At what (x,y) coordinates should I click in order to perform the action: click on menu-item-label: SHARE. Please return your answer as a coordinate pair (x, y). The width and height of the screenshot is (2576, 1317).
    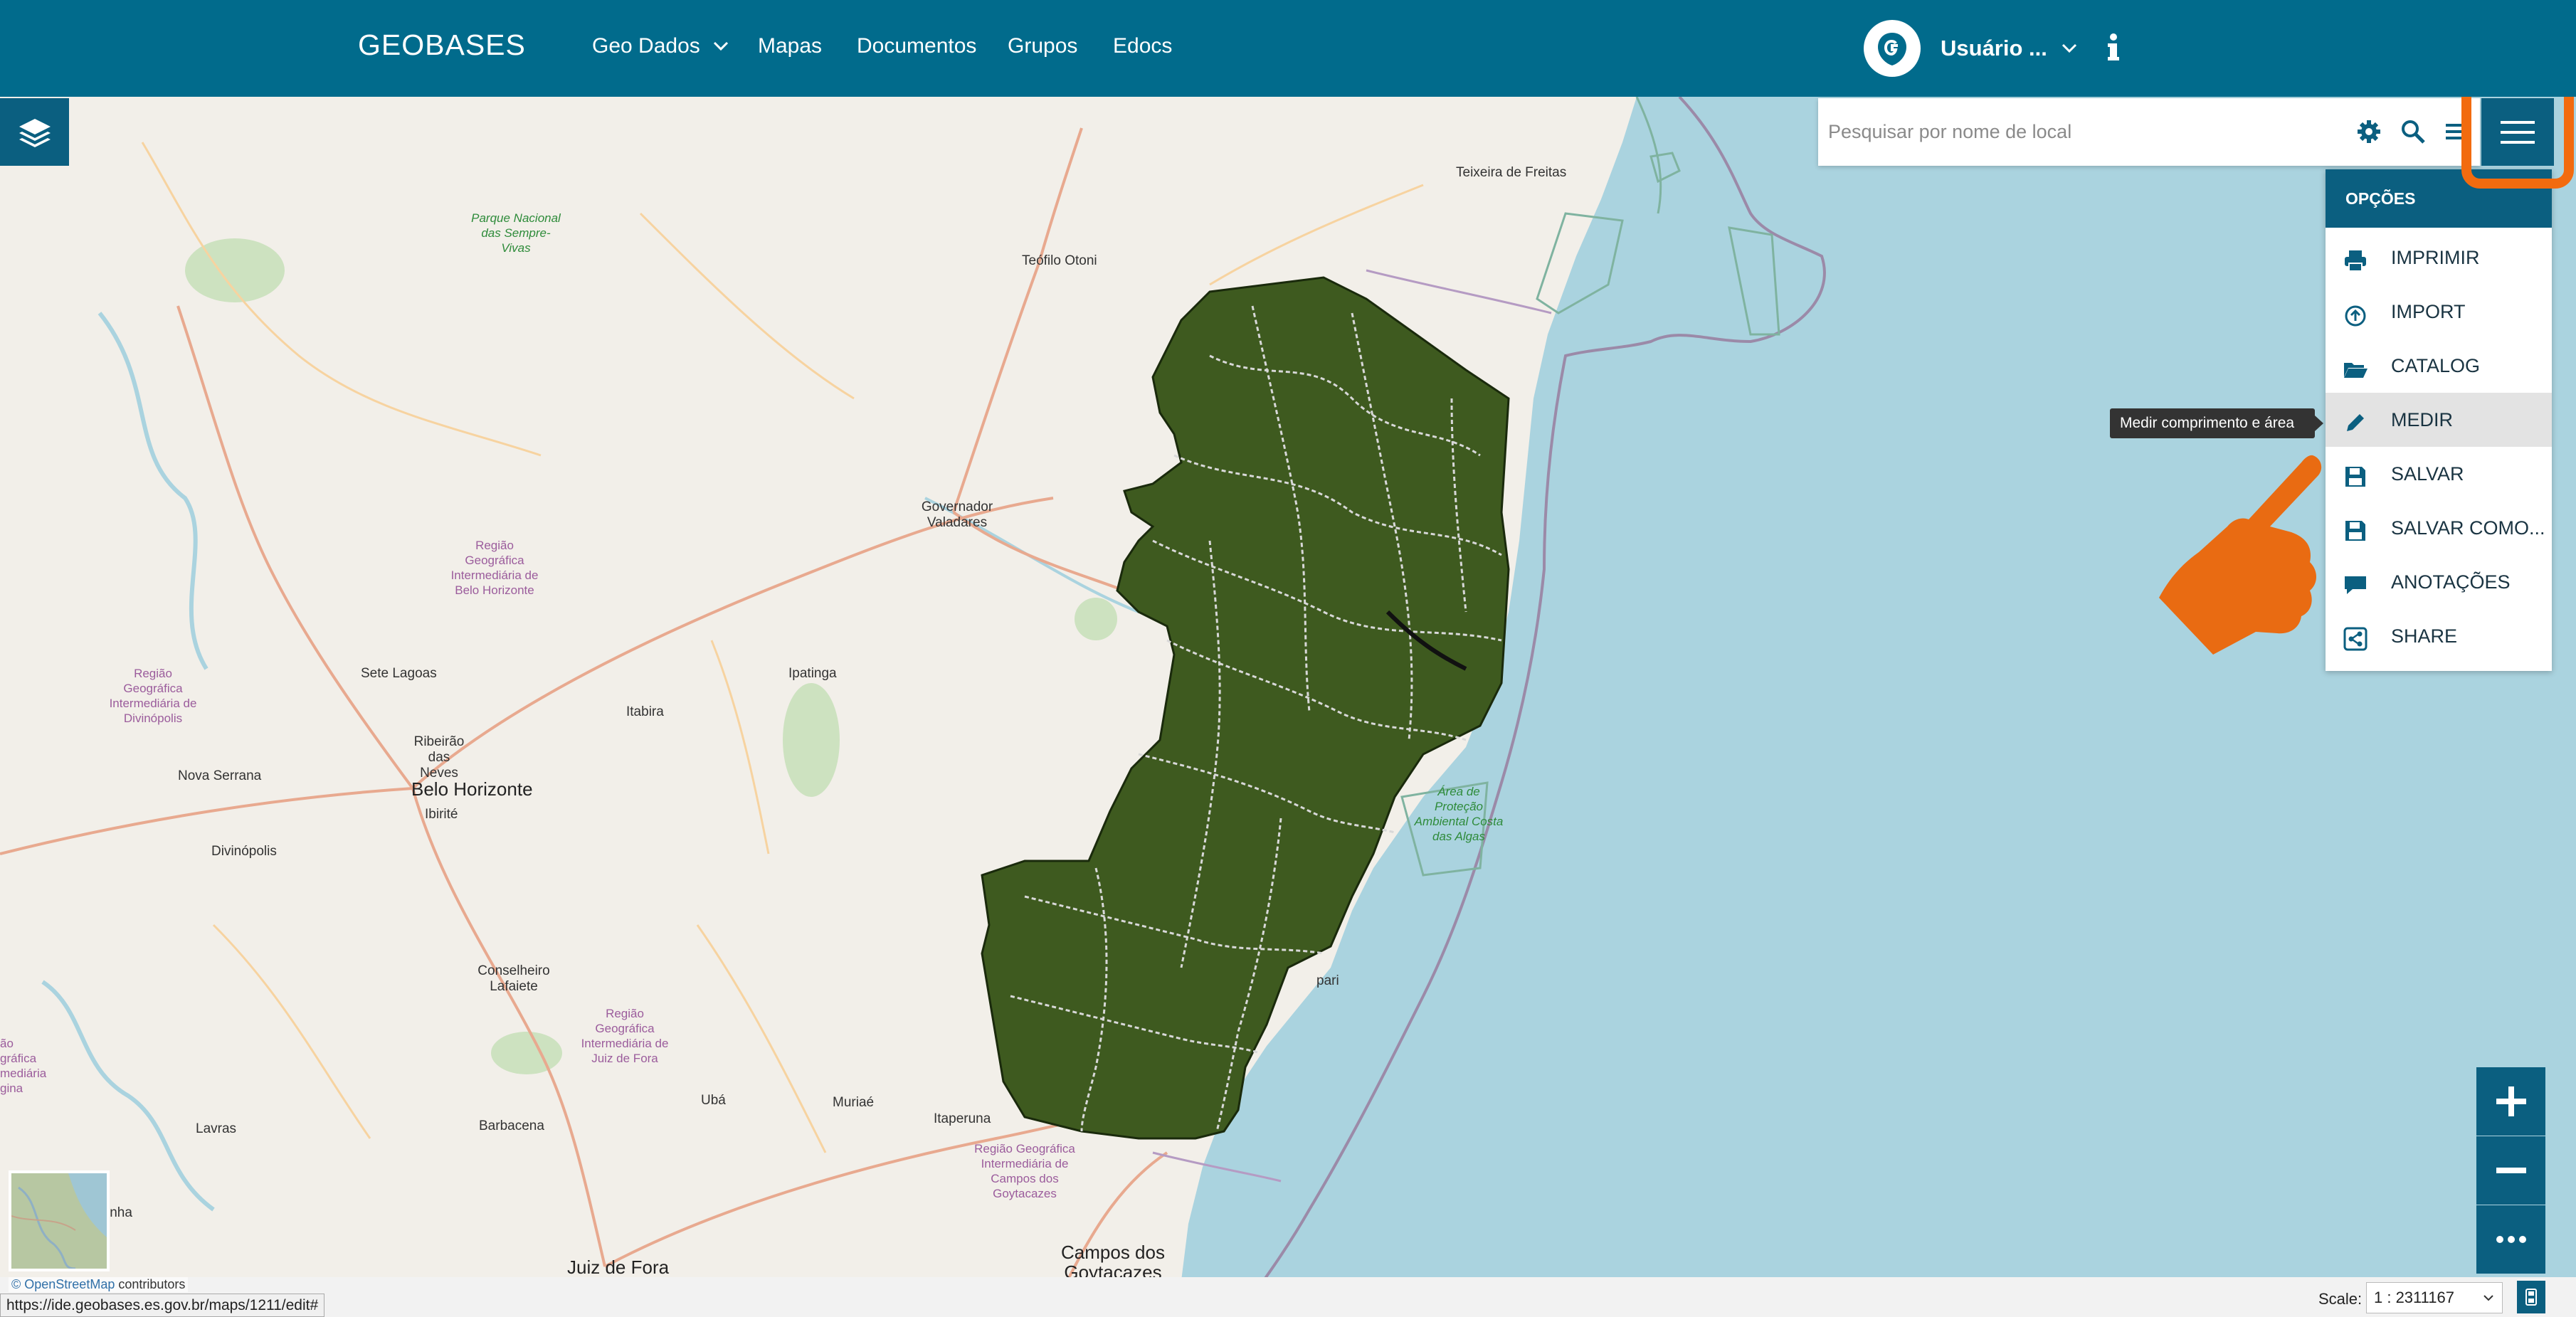
    Looking at the image, I should click on (2424, 636).